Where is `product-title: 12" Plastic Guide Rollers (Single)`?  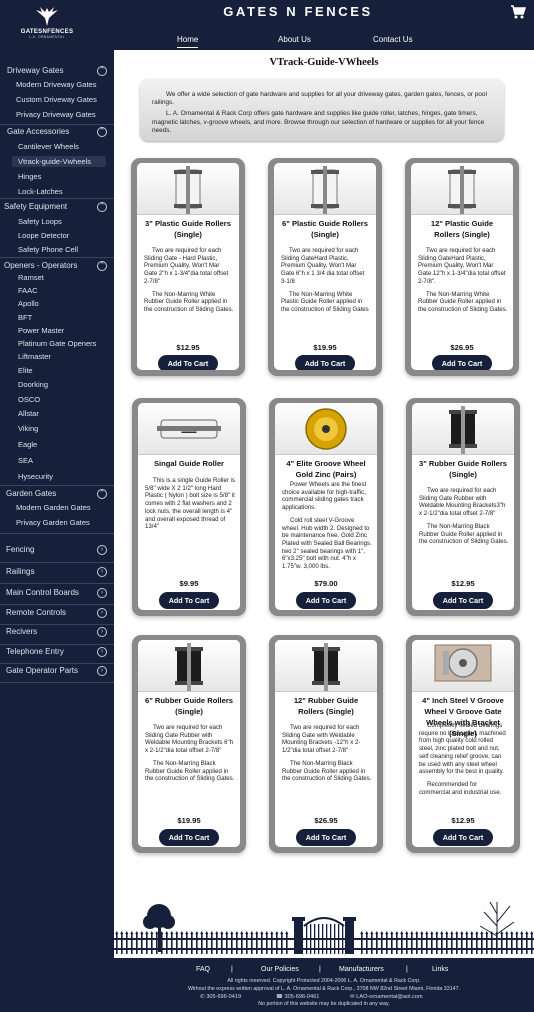
product-title: 12" Plastic Guide Rollers (Single) is located at coordinates (462, 229).